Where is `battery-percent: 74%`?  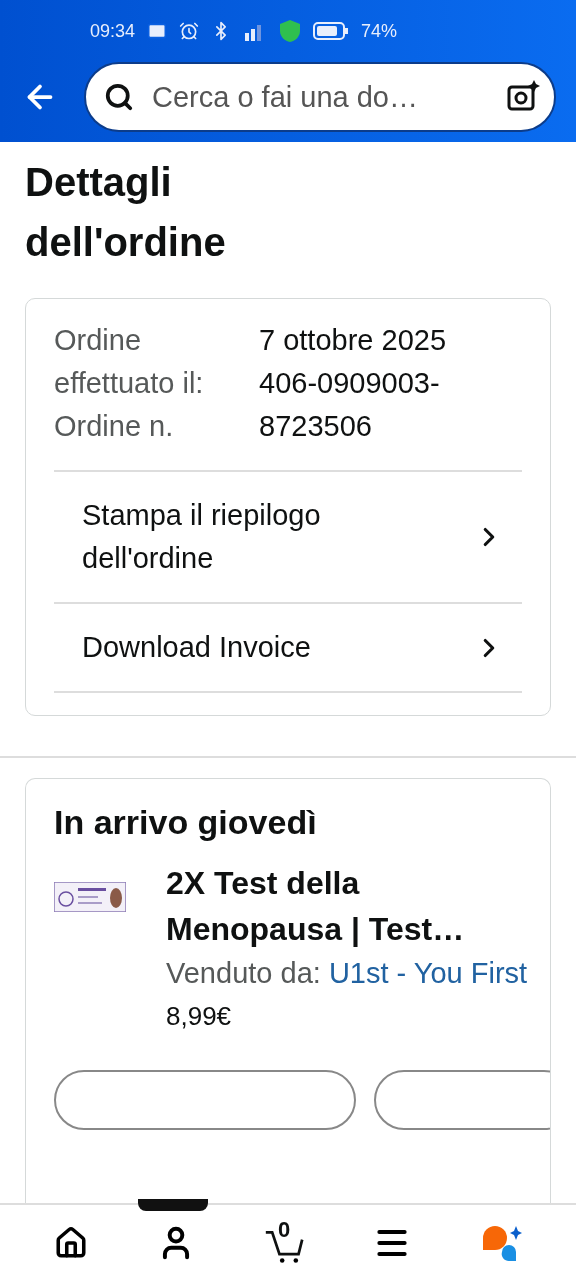 battery-percent: 74% is located at coordinates (379, 31).